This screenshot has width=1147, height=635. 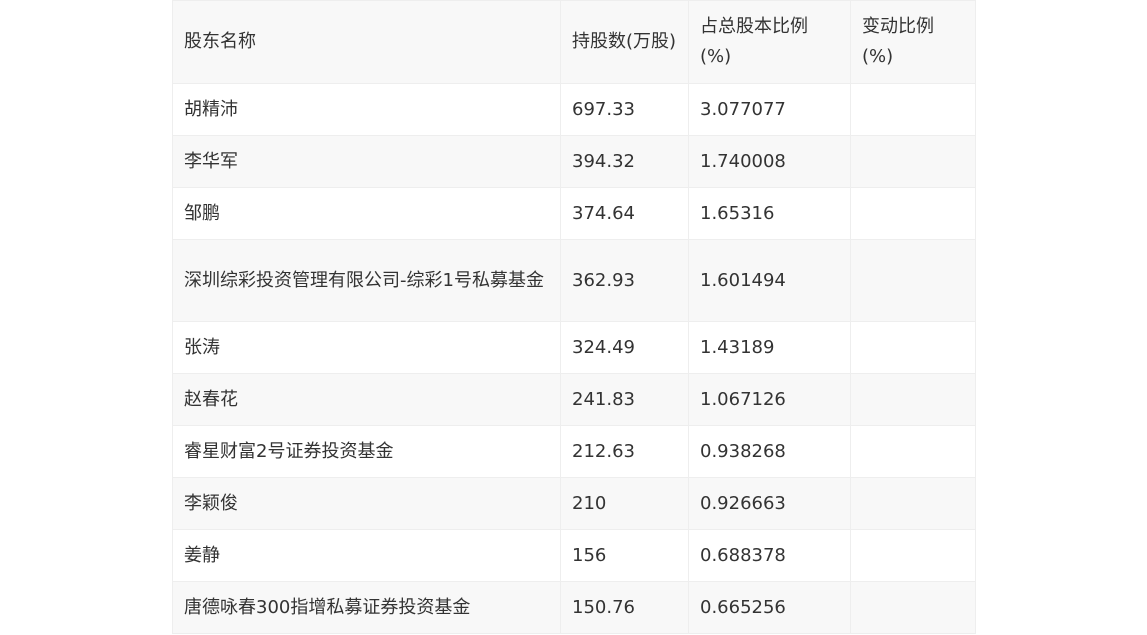 I want to click on table-row: 张涛 324.49 1.43189, so click(x=574, y=347).